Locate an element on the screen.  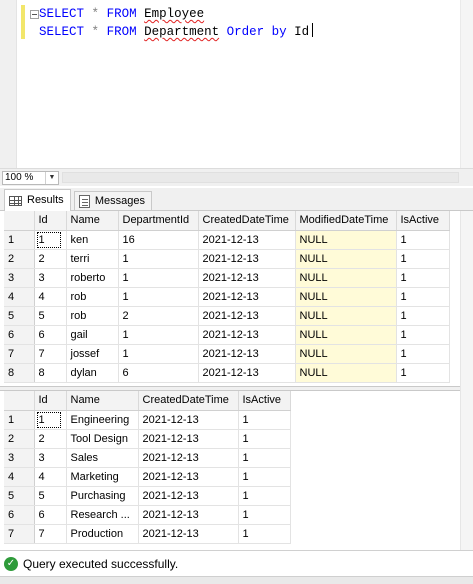
column-header: Id is located at coordinates (50, 401).